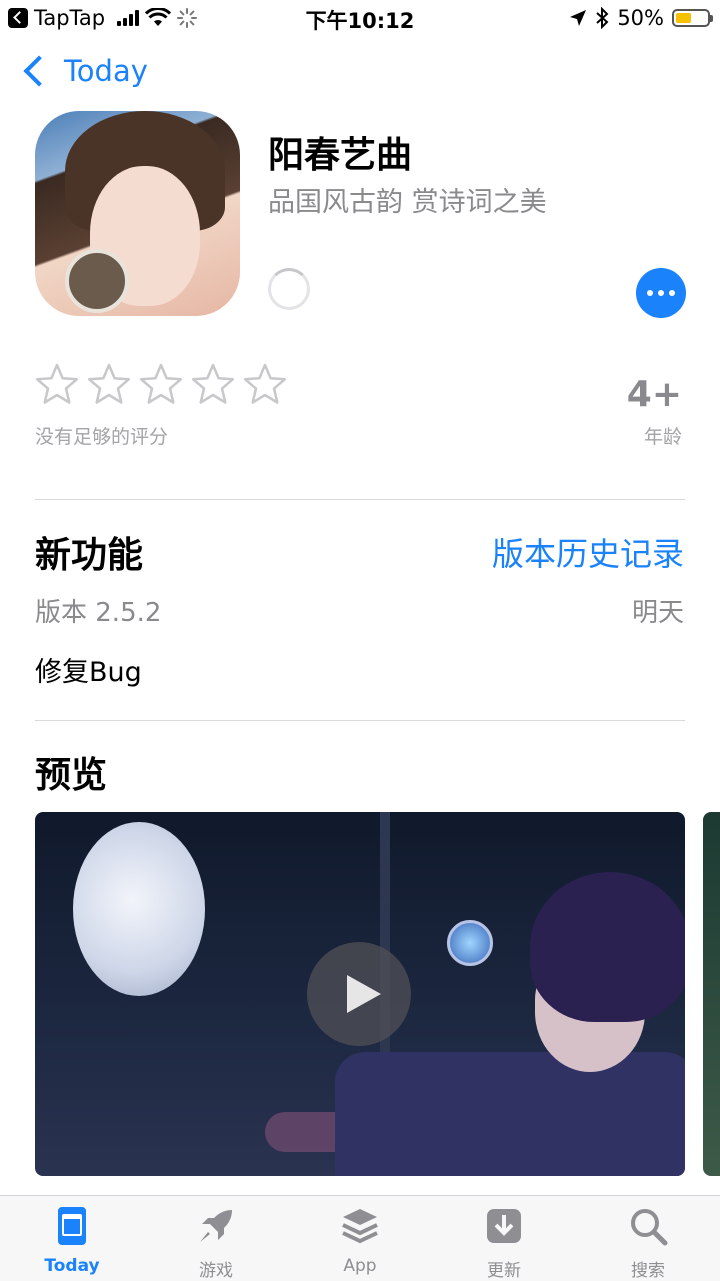 The image size is (720, 1281). What do you see at coordinates (72, 1266) in the screenshot?
I see `tab-label: Today` at bounding box center [72, 1266].